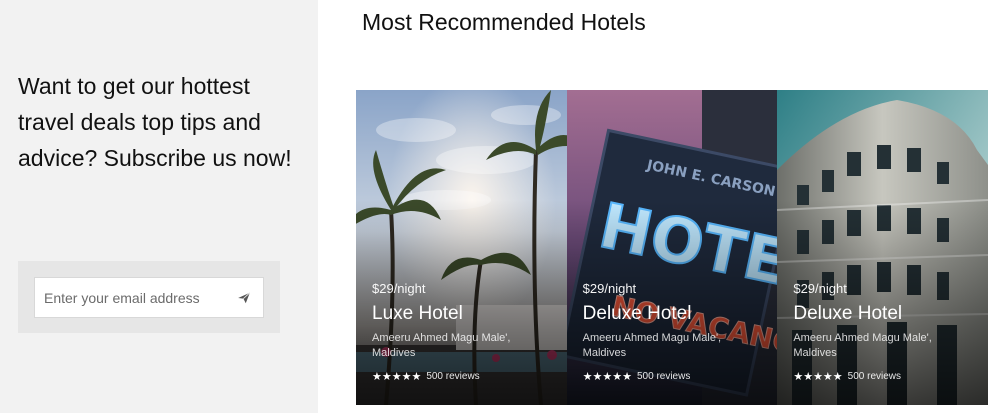 This screenshot has height=413, width=991. What do you see at coordinates (464, 314) in the screenshot?
I see `hotel-name: Luxe Hotel` at bounding box center [464, 314].